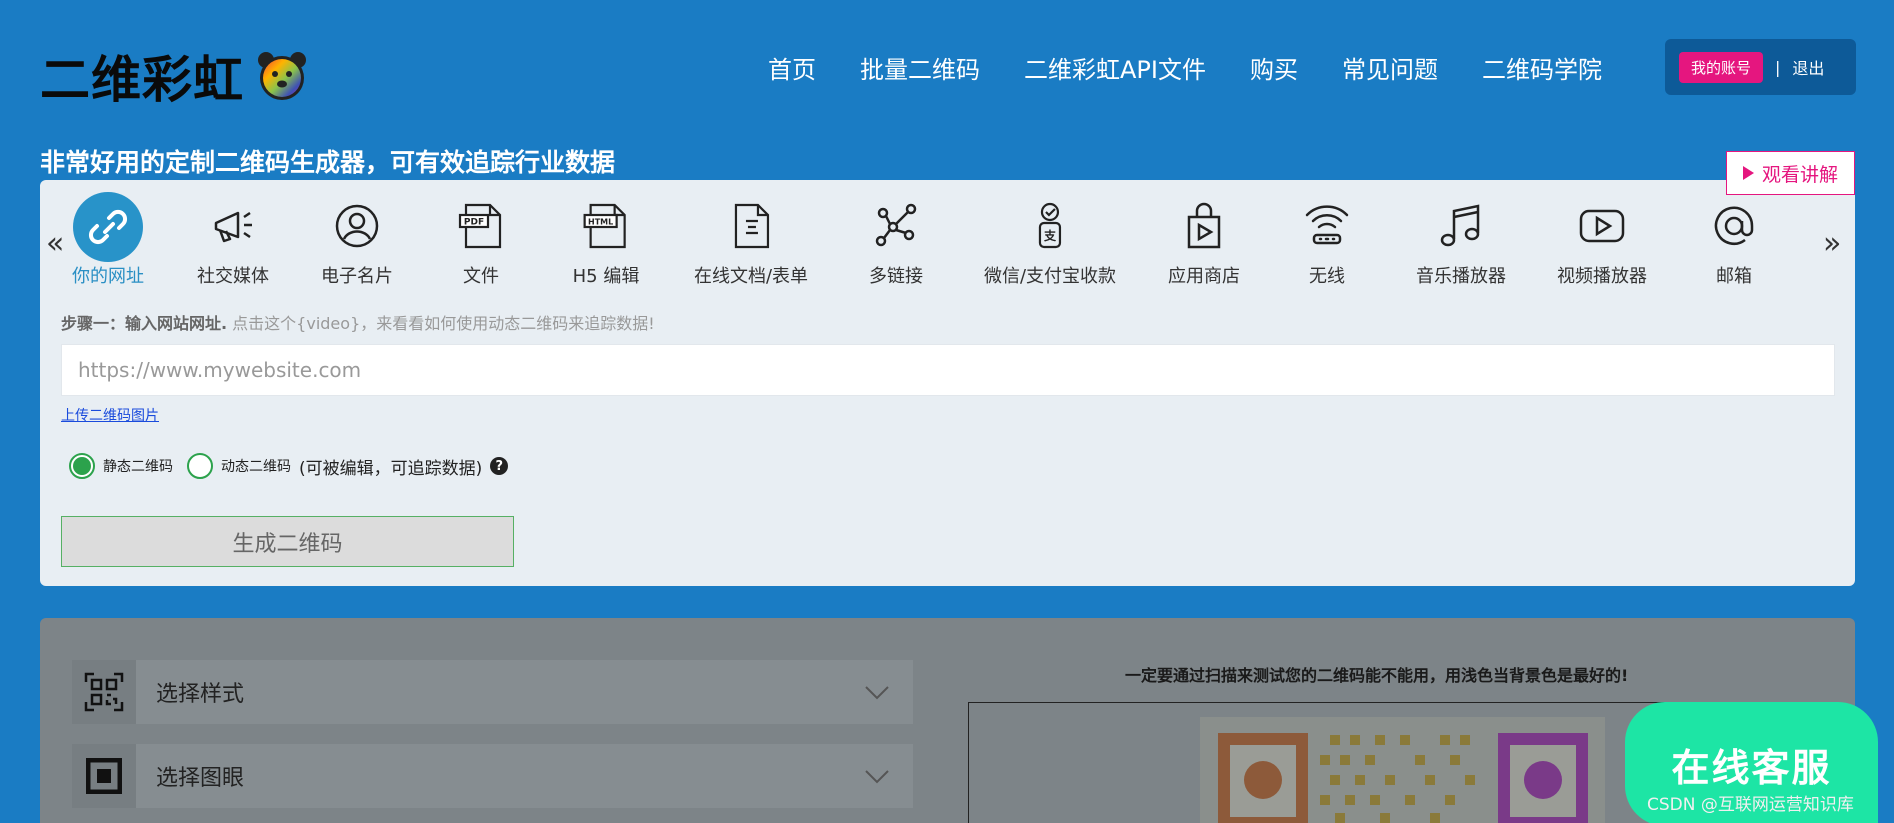  I want to click on svg-text: PDF, so click(474, 223).